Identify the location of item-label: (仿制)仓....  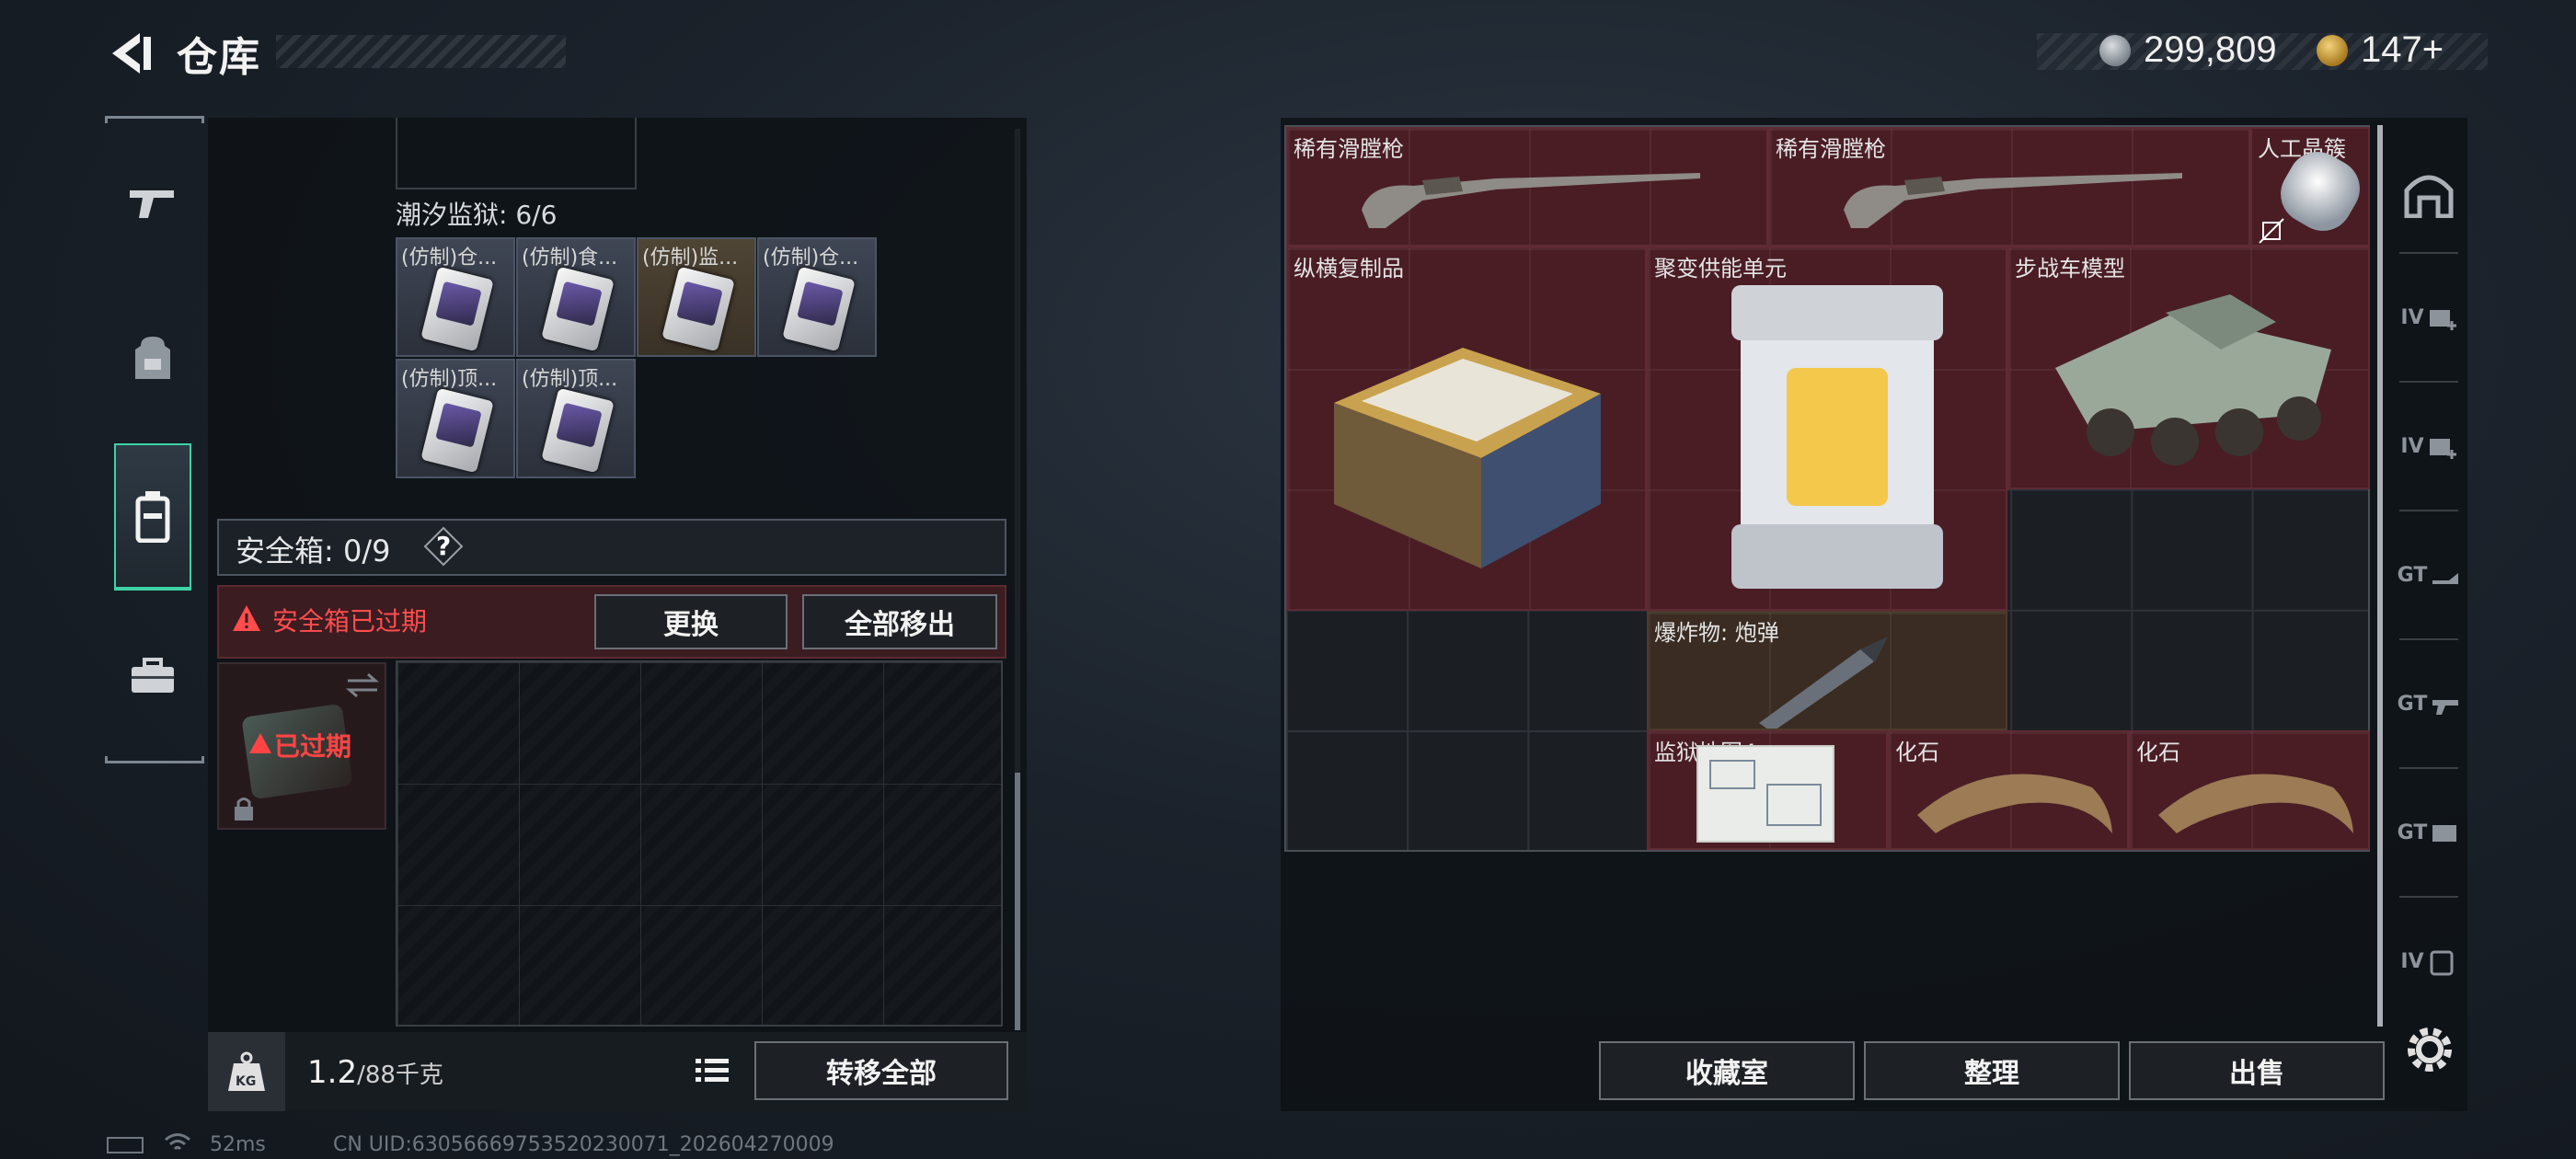
(811, 258).